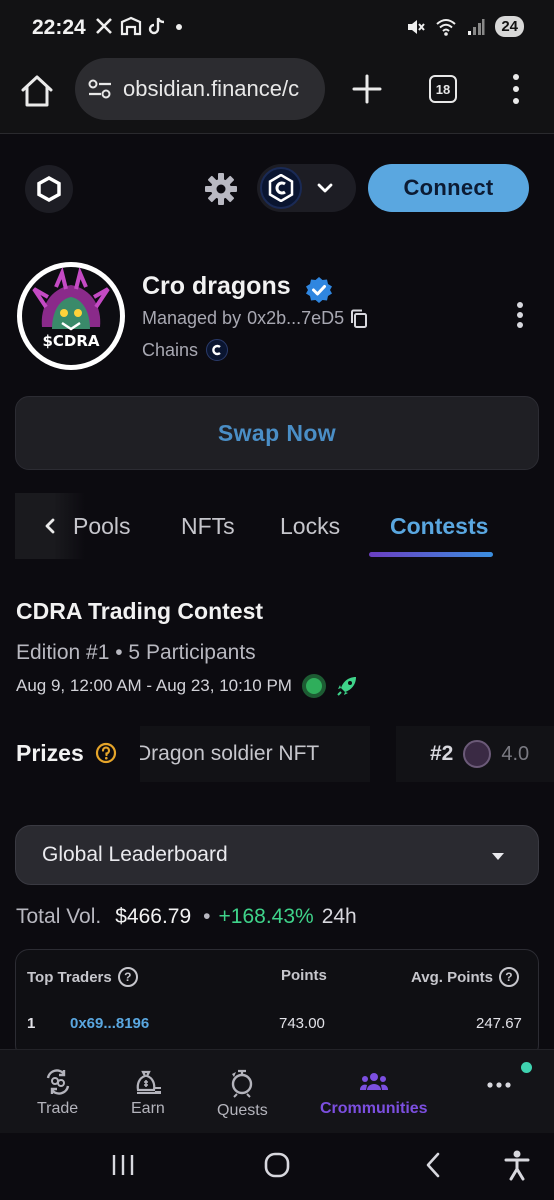 This screenshot has width=554, height=1200. What do you see at coordinates (374, 1108) in the screenshot?
I see `nav-label: Crommunities` at bounding box center [374, 1108].